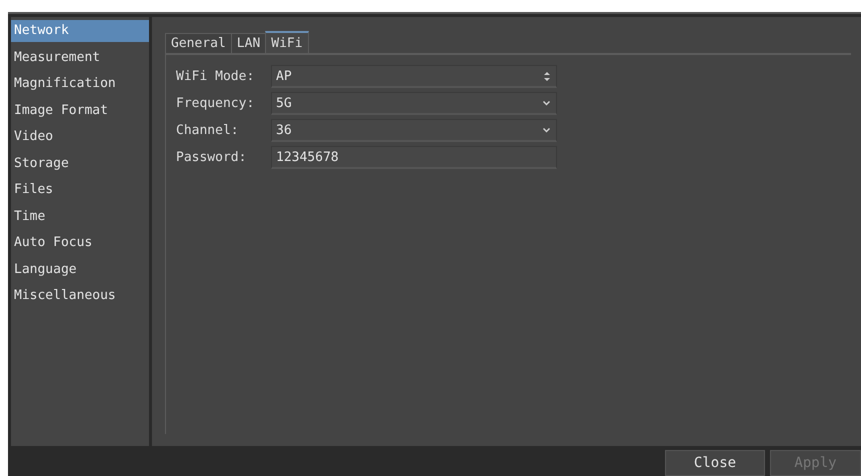 Image resolution: width=861 pixels, height=476 pixels. I want to click on tab: General, so click(198, 43).